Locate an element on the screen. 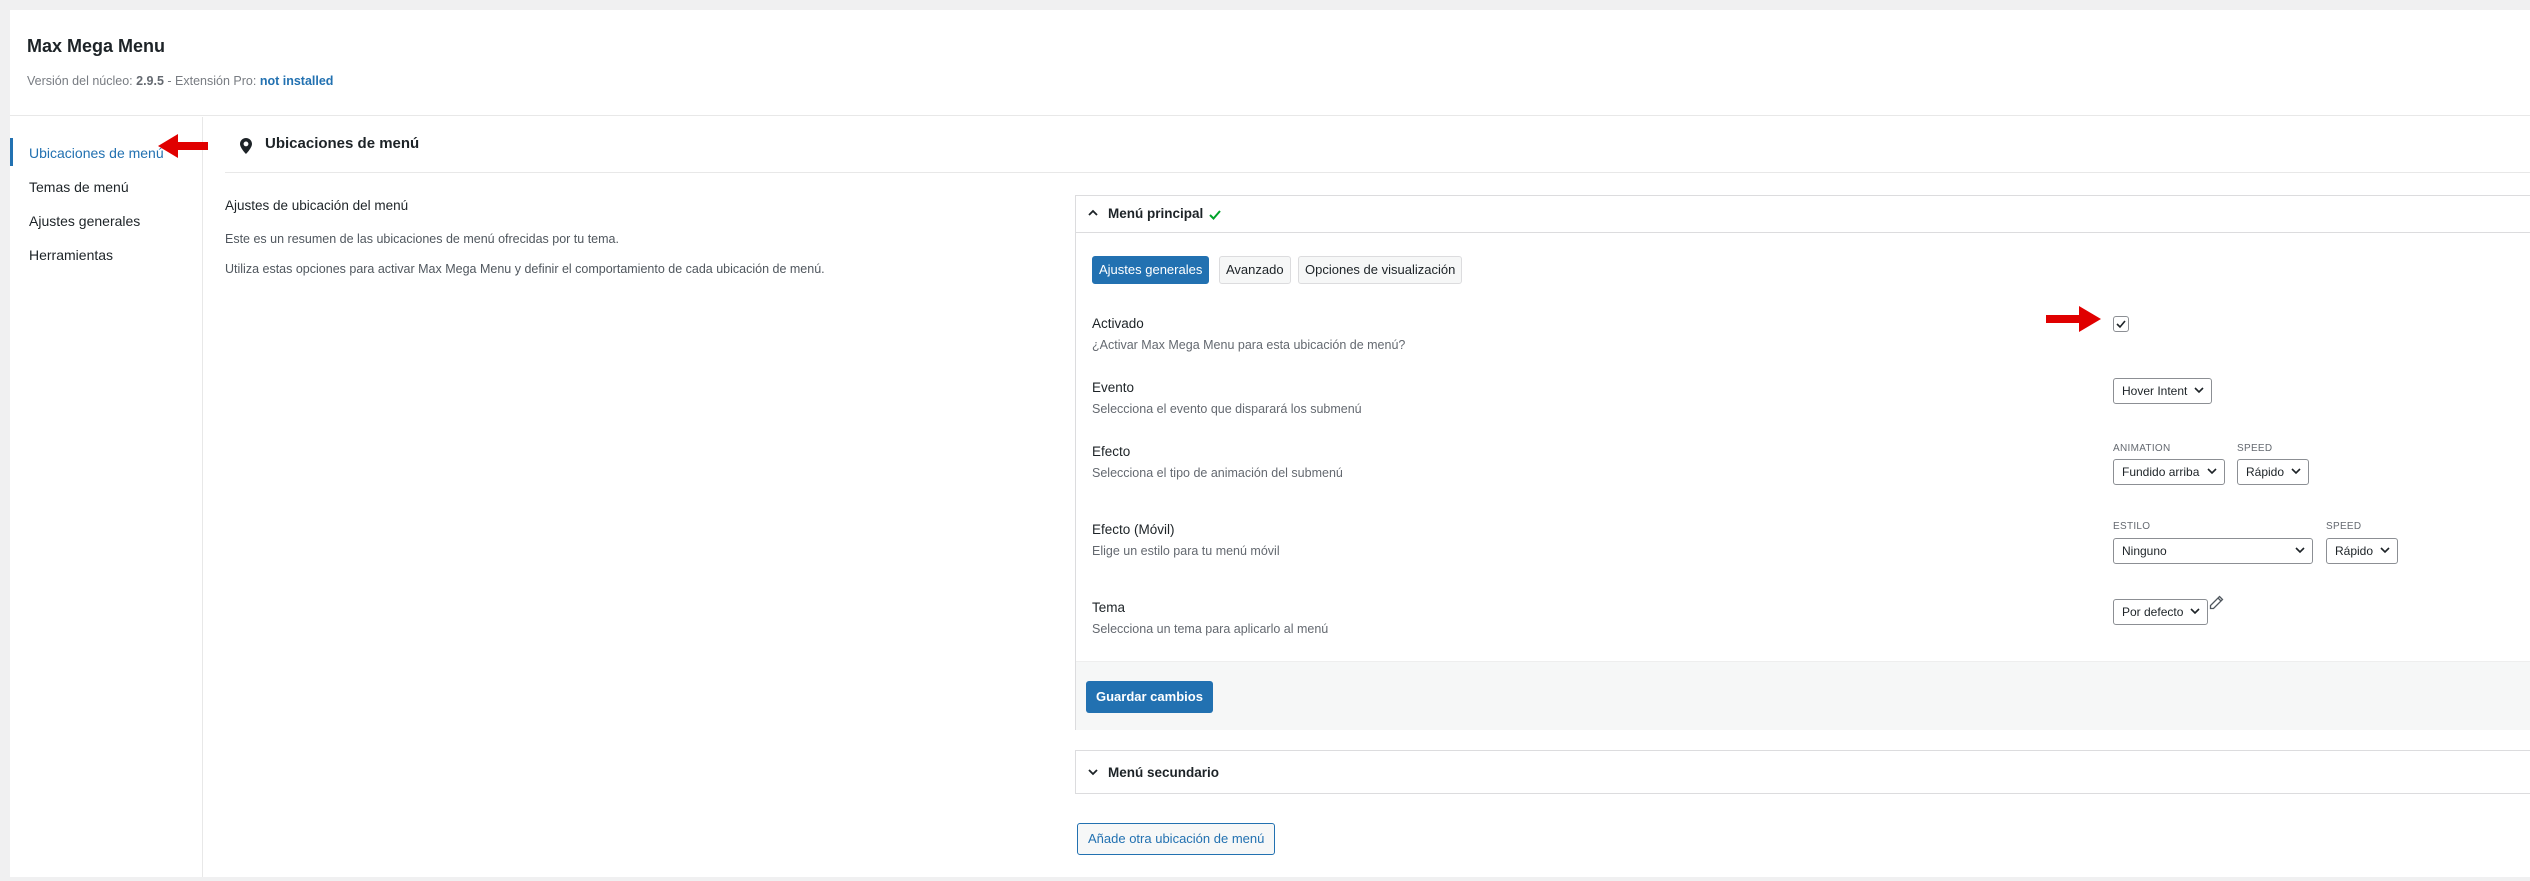 This screenshot has height=881, width=2530. section-title: Ubicaciones de menú is located at coordinates (342, 143).